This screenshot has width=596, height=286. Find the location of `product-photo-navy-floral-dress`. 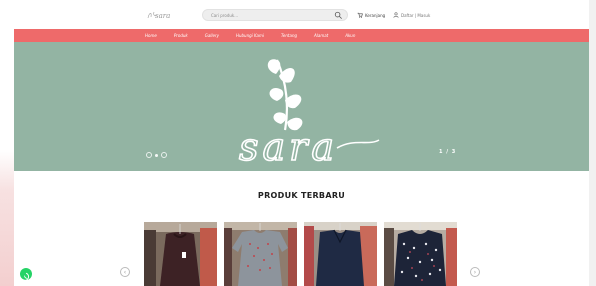

product-photo-navy-floral-dress is located at coordinates (420, 254).